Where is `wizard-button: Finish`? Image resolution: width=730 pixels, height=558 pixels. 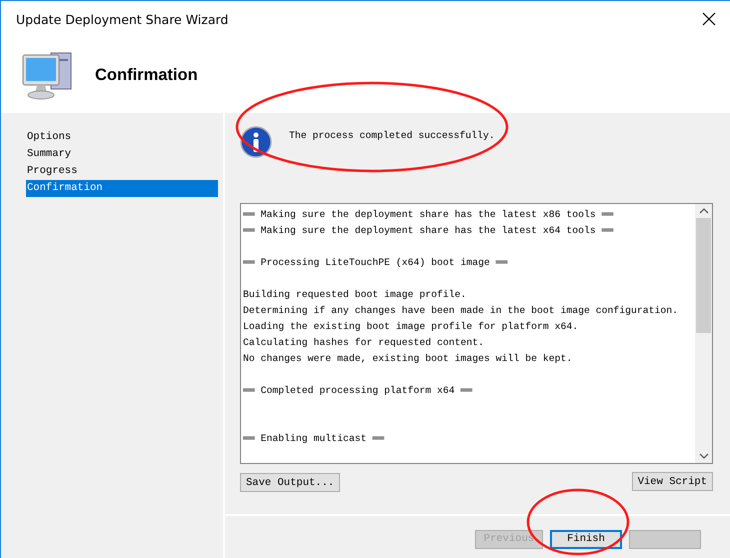
wizard-button: Finish is located at coordinates (586, 539).